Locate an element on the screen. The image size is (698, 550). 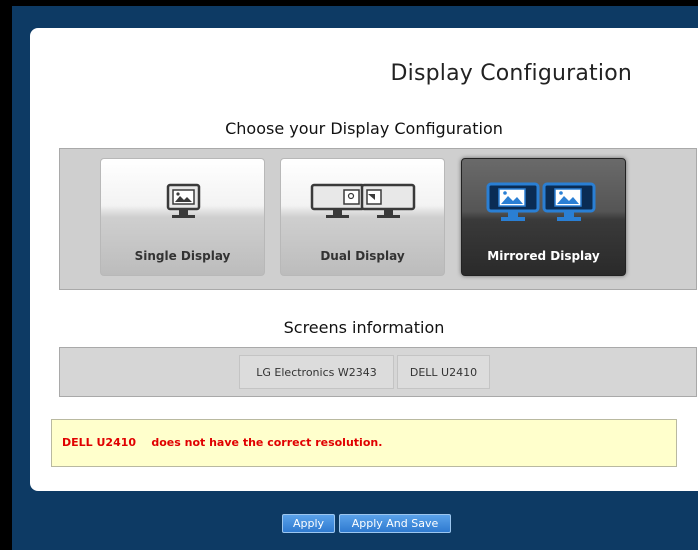
apply-and-save-button: Apply And Save is located at coordinates (395, 523).